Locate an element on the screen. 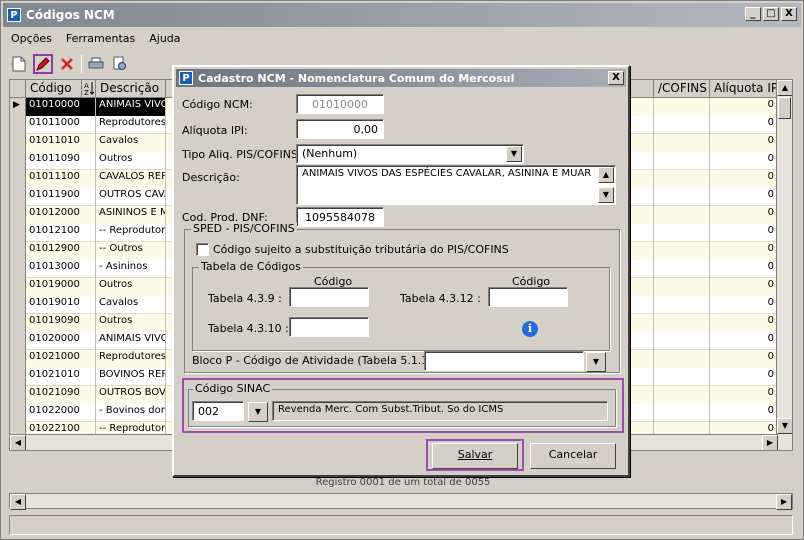 This screenshot has width=804, height=540. cell-descricao: - Asininos is located at coordinates (131, 269).